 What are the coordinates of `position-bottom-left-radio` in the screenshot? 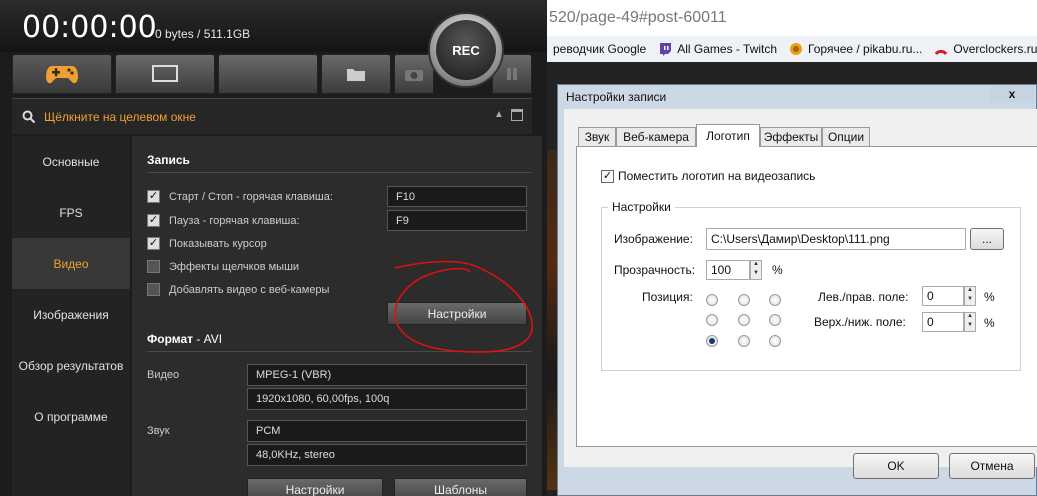 It's located at (712, 341).